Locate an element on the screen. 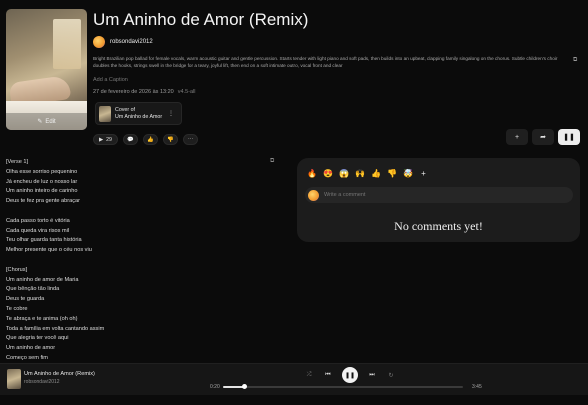  song-meta: 27 de fevereiro de 2026 às 13:20 v4.5-all is located at coordinates (144, 92).